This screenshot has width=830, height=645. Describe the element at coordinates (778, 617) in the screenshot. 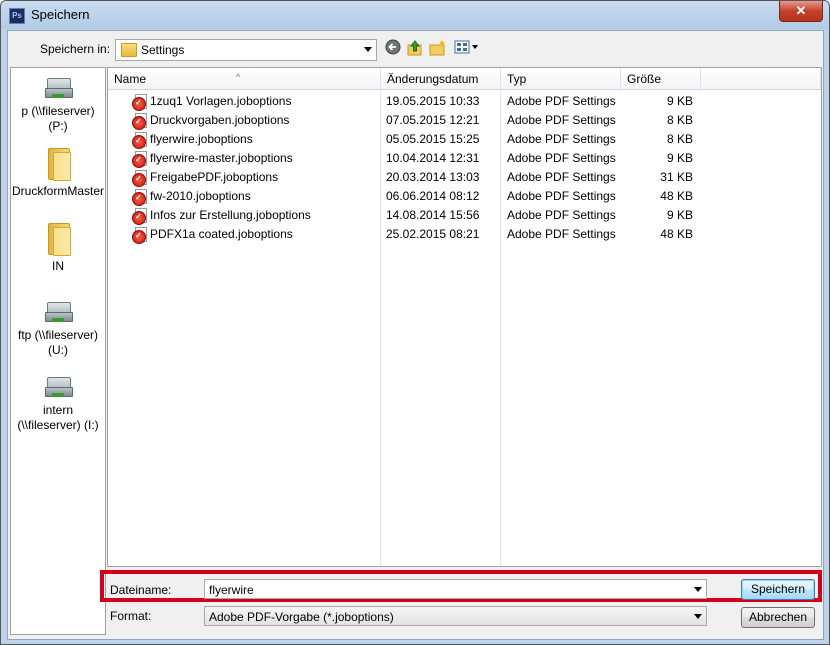

I see `cancel-button: Abbrechen` at that location.